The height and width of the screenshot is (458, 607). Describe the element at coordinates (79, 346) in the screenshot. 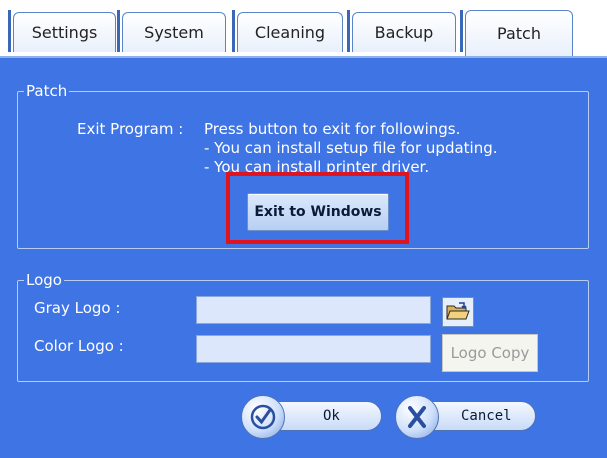

I see `color-logo-label: Color Logo :` at that location.